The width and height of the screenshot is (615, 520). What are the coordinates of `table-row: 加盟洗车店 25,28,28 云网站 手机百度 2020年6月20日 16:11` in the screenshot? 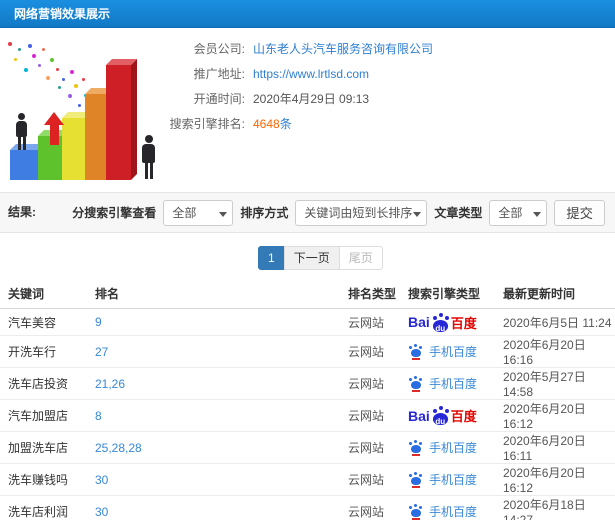 It's located at (307, 447).